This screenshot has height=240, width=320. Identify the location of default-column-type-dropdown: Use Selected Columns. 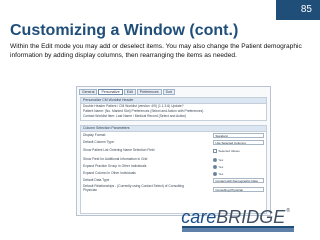
(238, 142).